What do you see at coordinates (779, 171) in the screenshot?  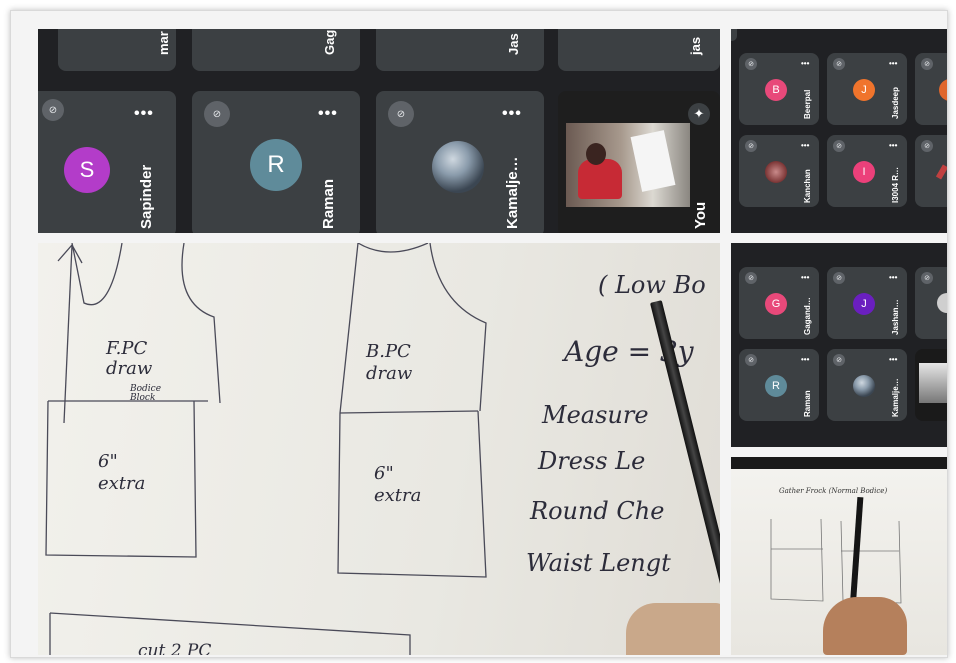 I see `participant-tile-kanchan: ⊘ ••• Kanchan` at bounding box center [779, 171].